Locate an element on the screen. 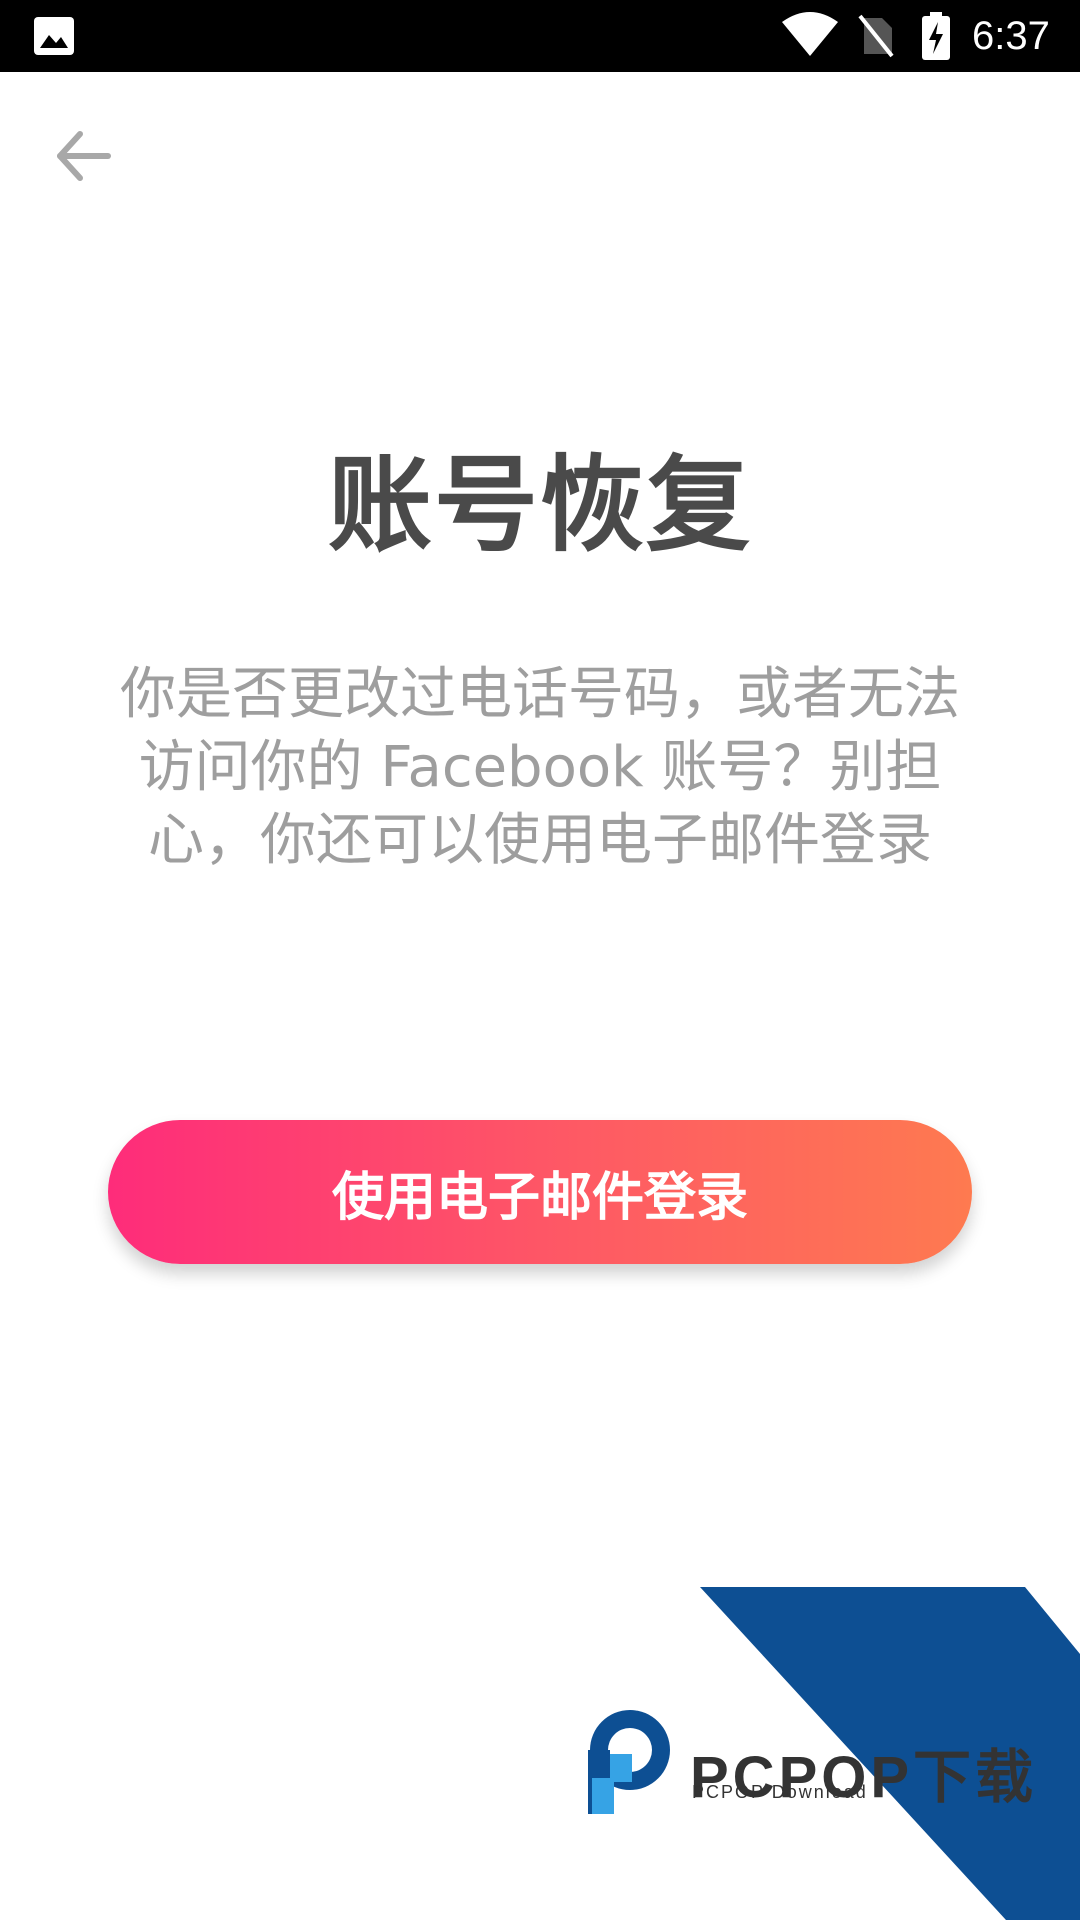 The height and width of the screenshot is (1920, 1080). page-title: 账号恢复 is located at coordinates (539, 505).